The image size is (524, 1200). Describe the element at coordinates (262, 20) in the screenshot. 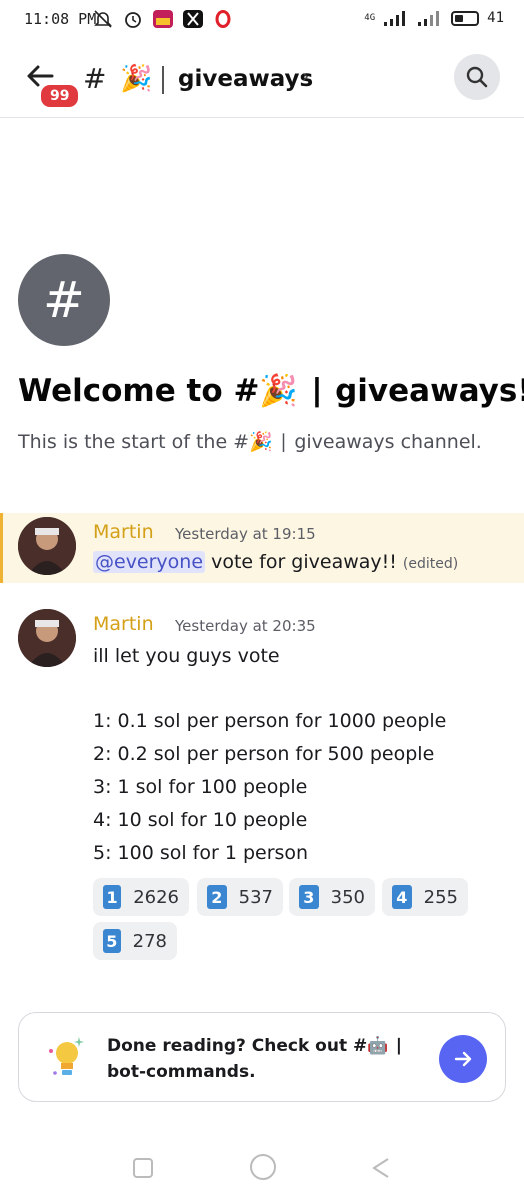

I see `status-bar: 11:08 PM 4G 41` at that location.